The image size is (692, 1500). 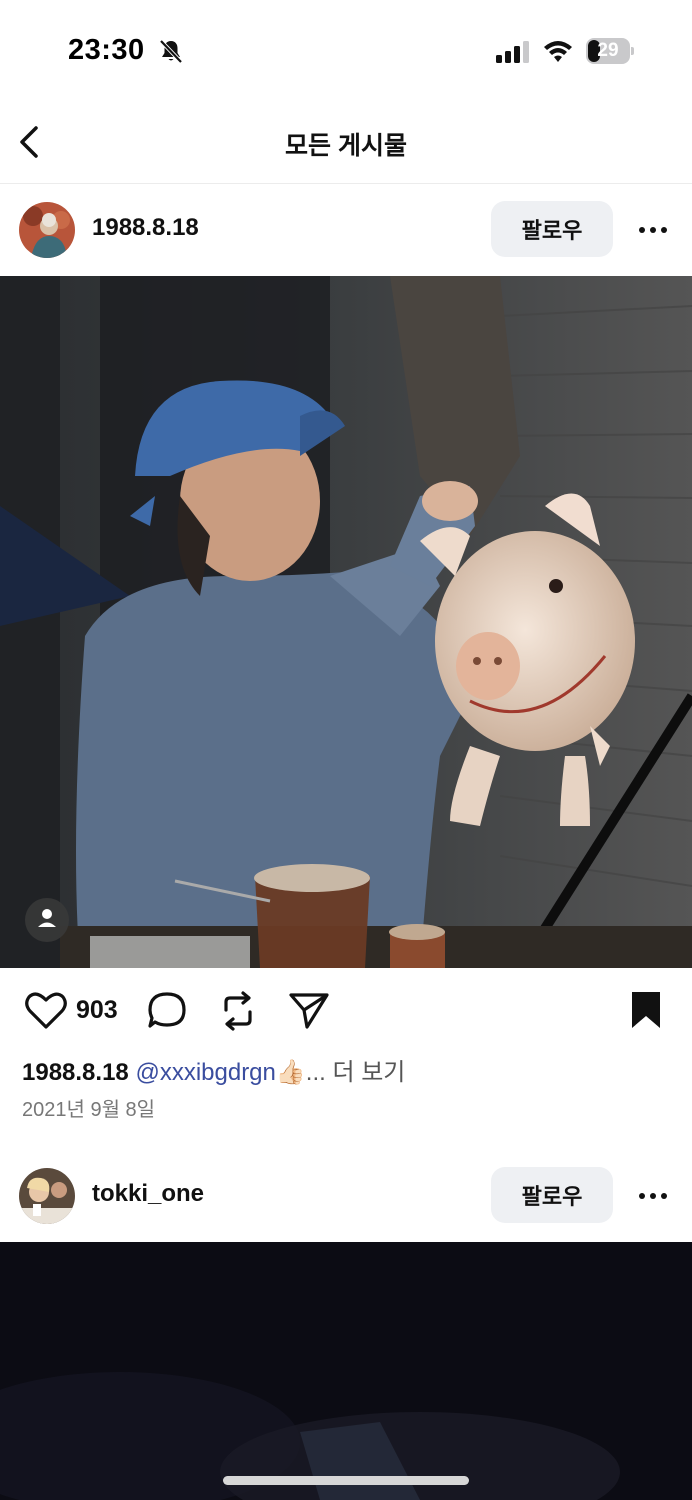 What do you see at coordinates (309, 1010) in the screenshot?
I see `send-icon` at bounding box center [309, 1010].